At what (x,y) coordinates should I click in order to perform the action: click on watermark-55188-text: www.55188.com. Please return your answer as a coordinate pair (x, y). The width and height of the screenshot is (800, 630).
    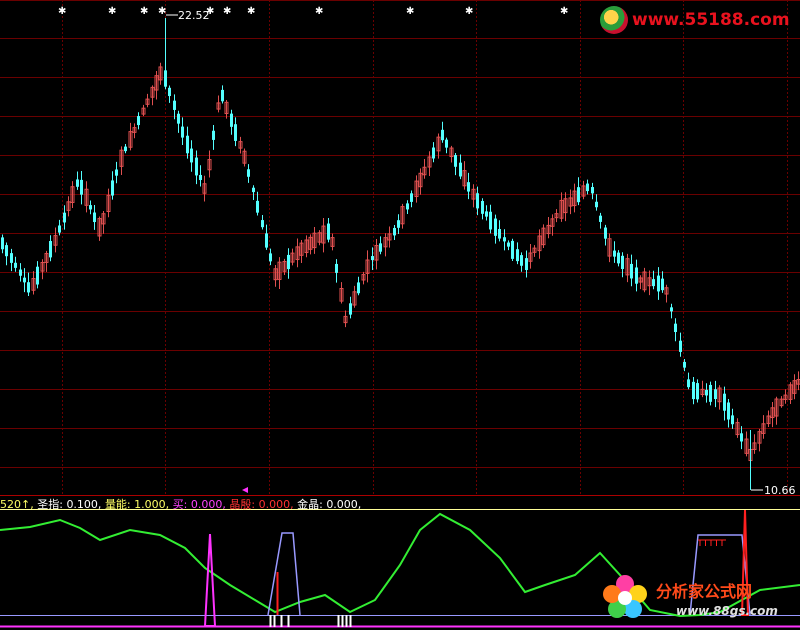
    Looking at the image, I should click on (711, 20).